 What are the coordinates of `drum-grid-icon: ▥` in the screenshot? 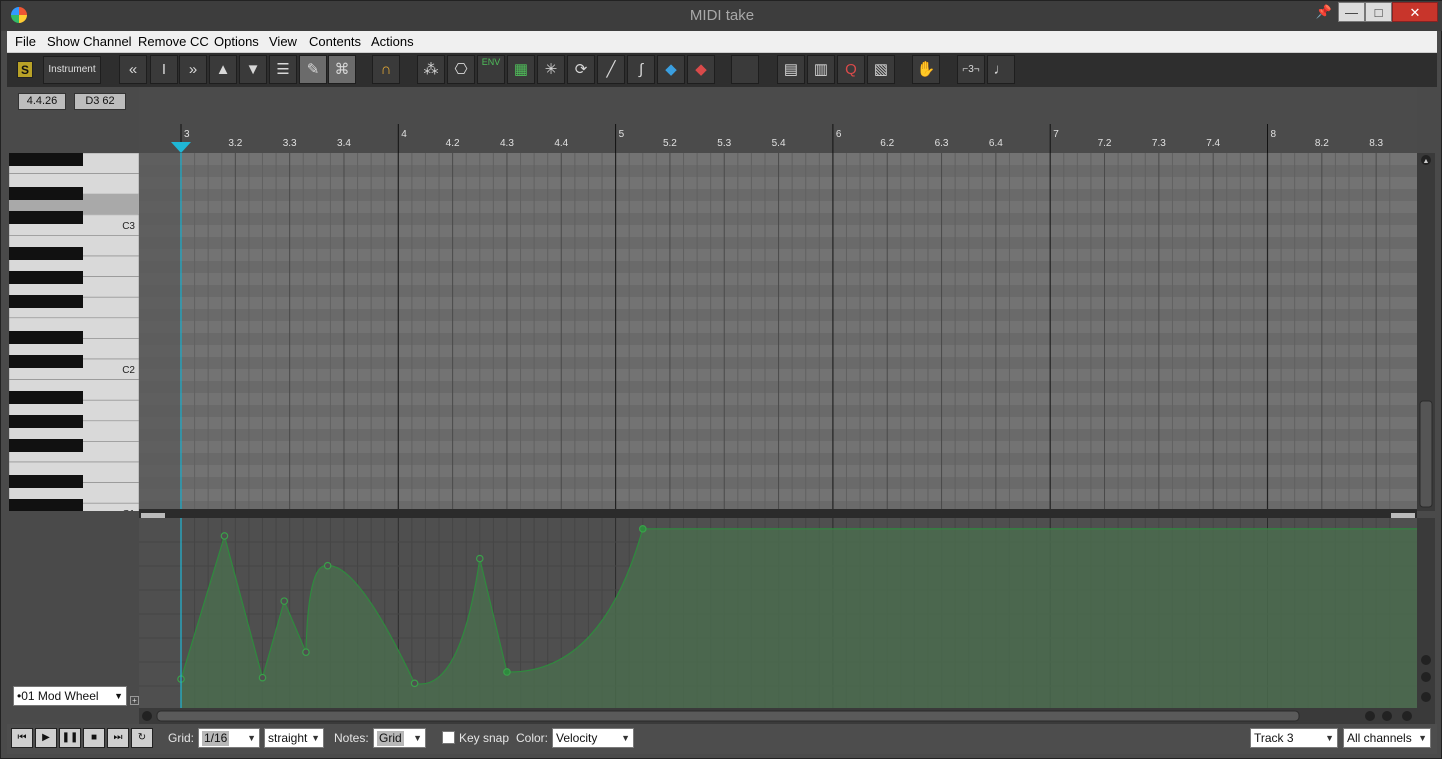 It's located at (821, 69).